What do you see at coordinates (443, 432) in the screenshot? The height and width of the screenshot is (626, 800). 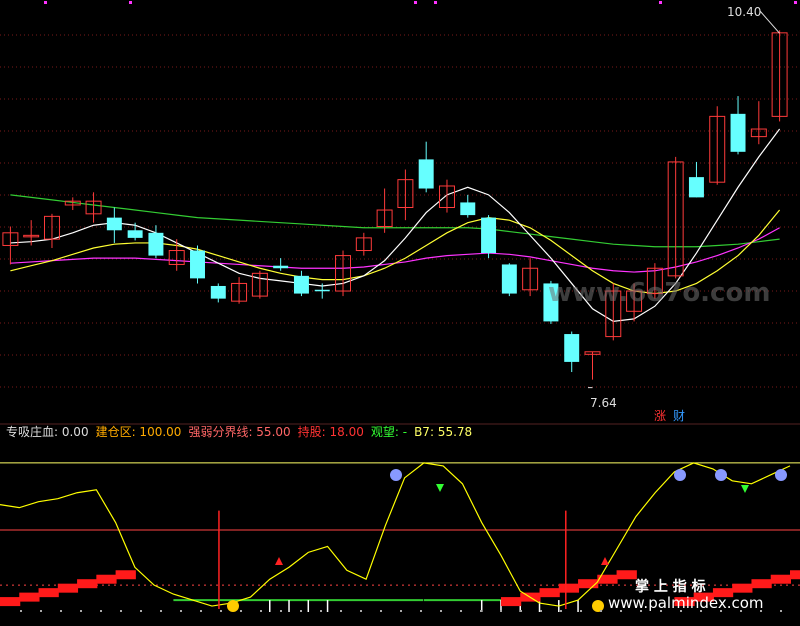 I see `header-item: B7: 55.78` at bounding box center [443, 432].